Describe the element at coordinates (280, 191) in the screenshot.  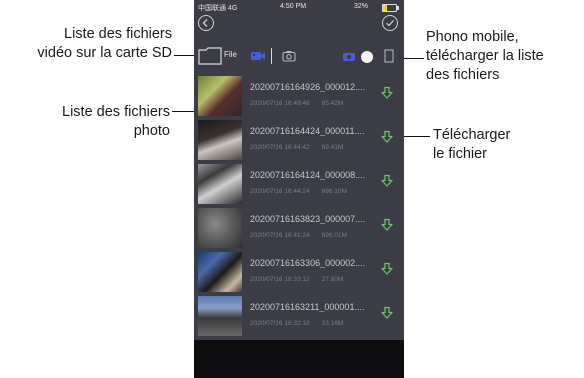
I see `file-date: 2020/07/16 16:44:24` at that location.